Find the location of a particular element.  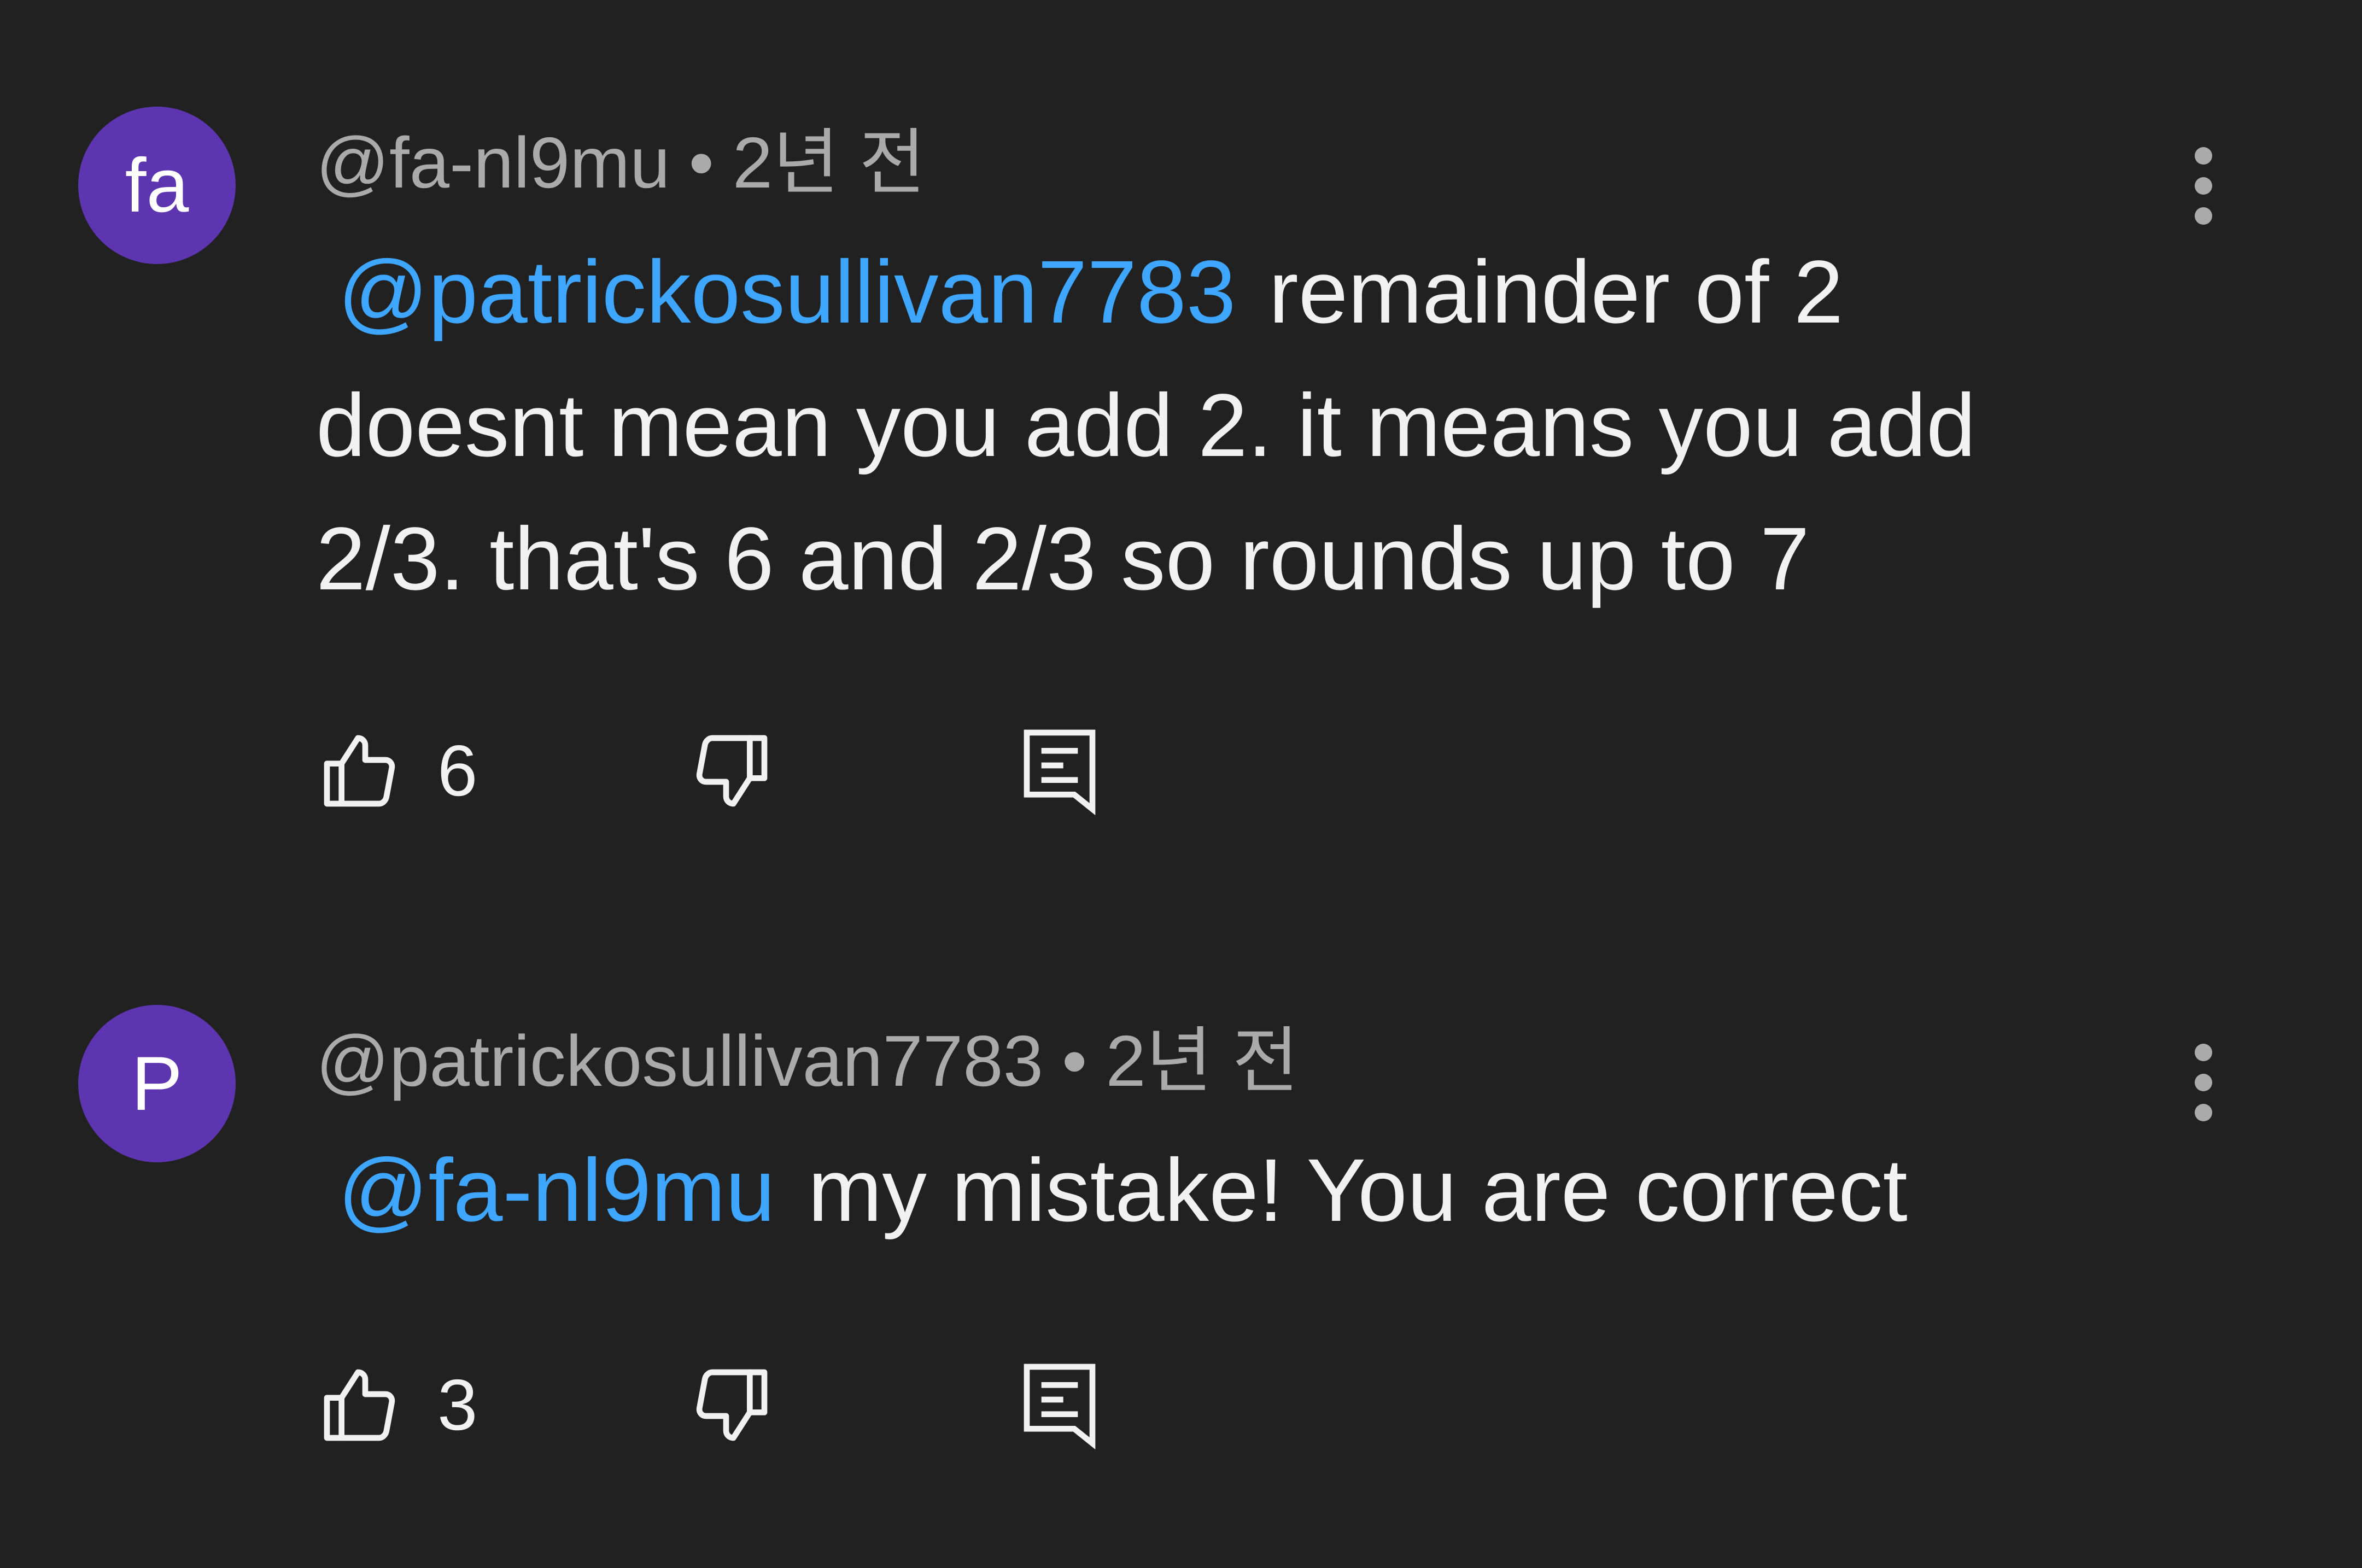

author-name: @patrickosullivan7783 is located at coordinates (679, 1061).